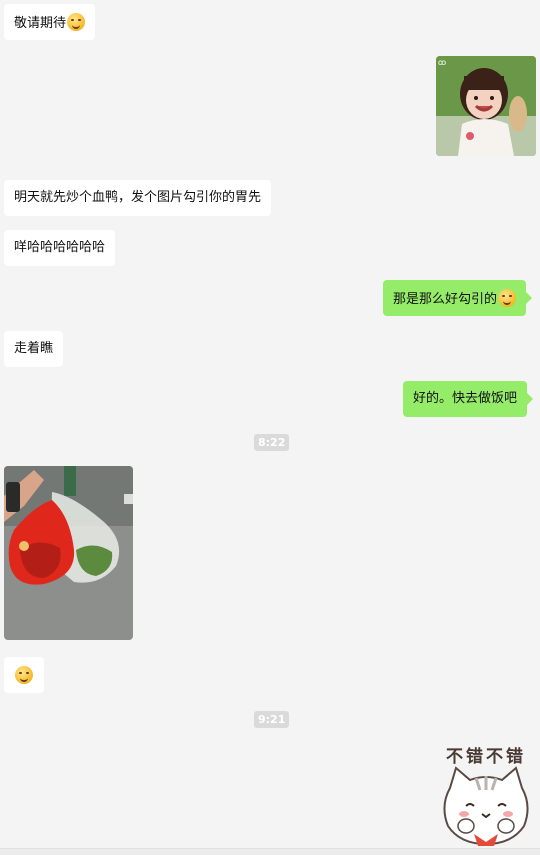 This screenshot has height=855, width=540. I want to click on message-text: 走着瞧, so click(34, 348).